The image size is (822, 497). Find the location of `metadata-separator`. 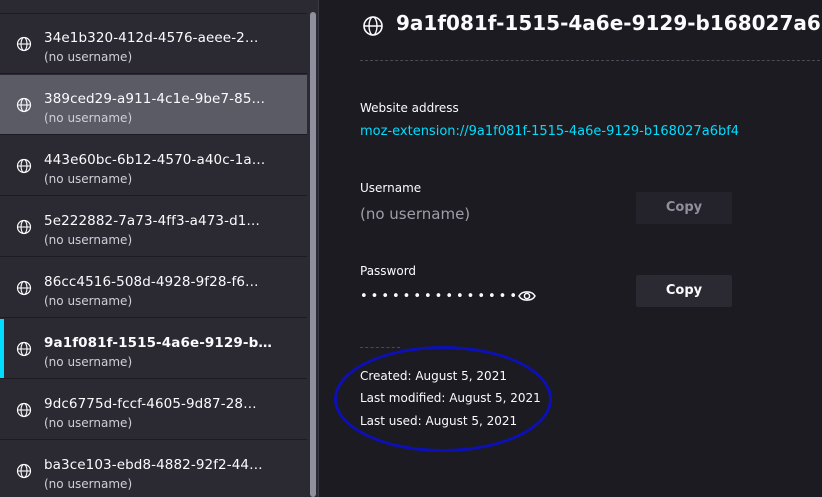

metadata-separator is located at coordinates (380, 347).